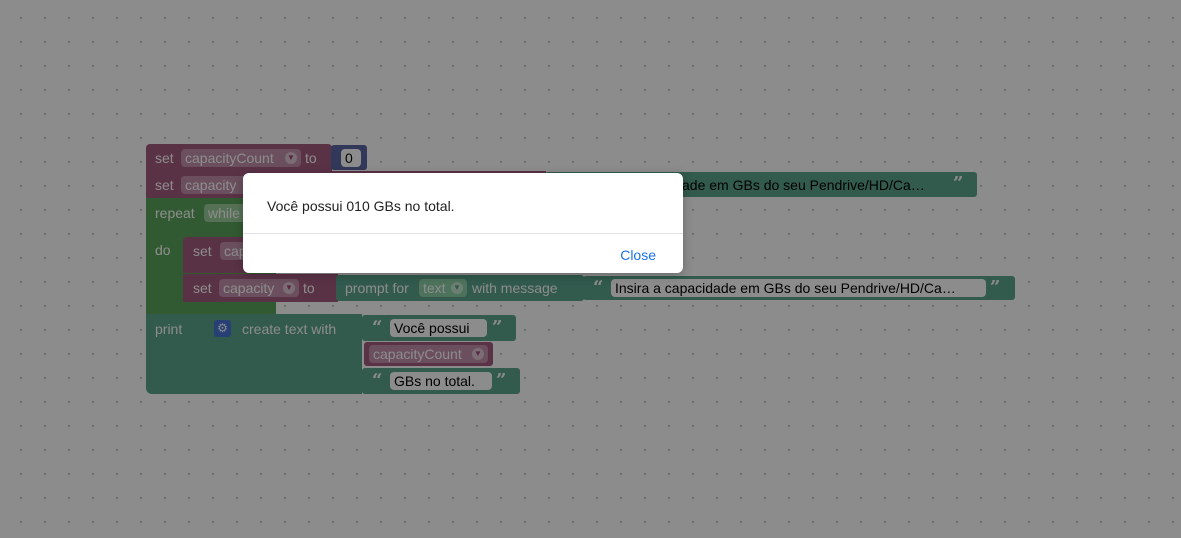 The height and width of the screenshot is (538, 1181). What do you see at coordinates (463, 223) in the screenshot?
I see `alert-dialog: Você possui 010 GBs no total. Close` at bounding box center [463, 223].